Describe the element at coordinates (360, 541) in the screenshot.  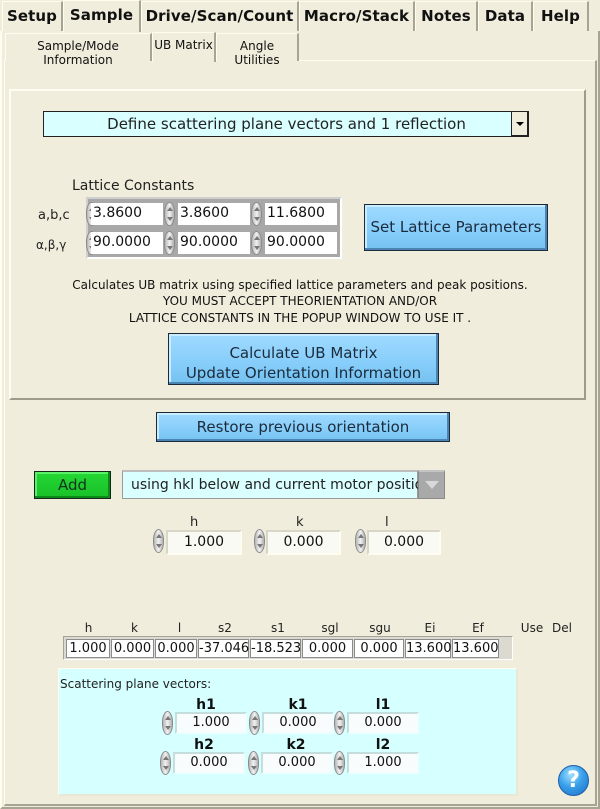
I see `add-l-spinner-icon` at that location.